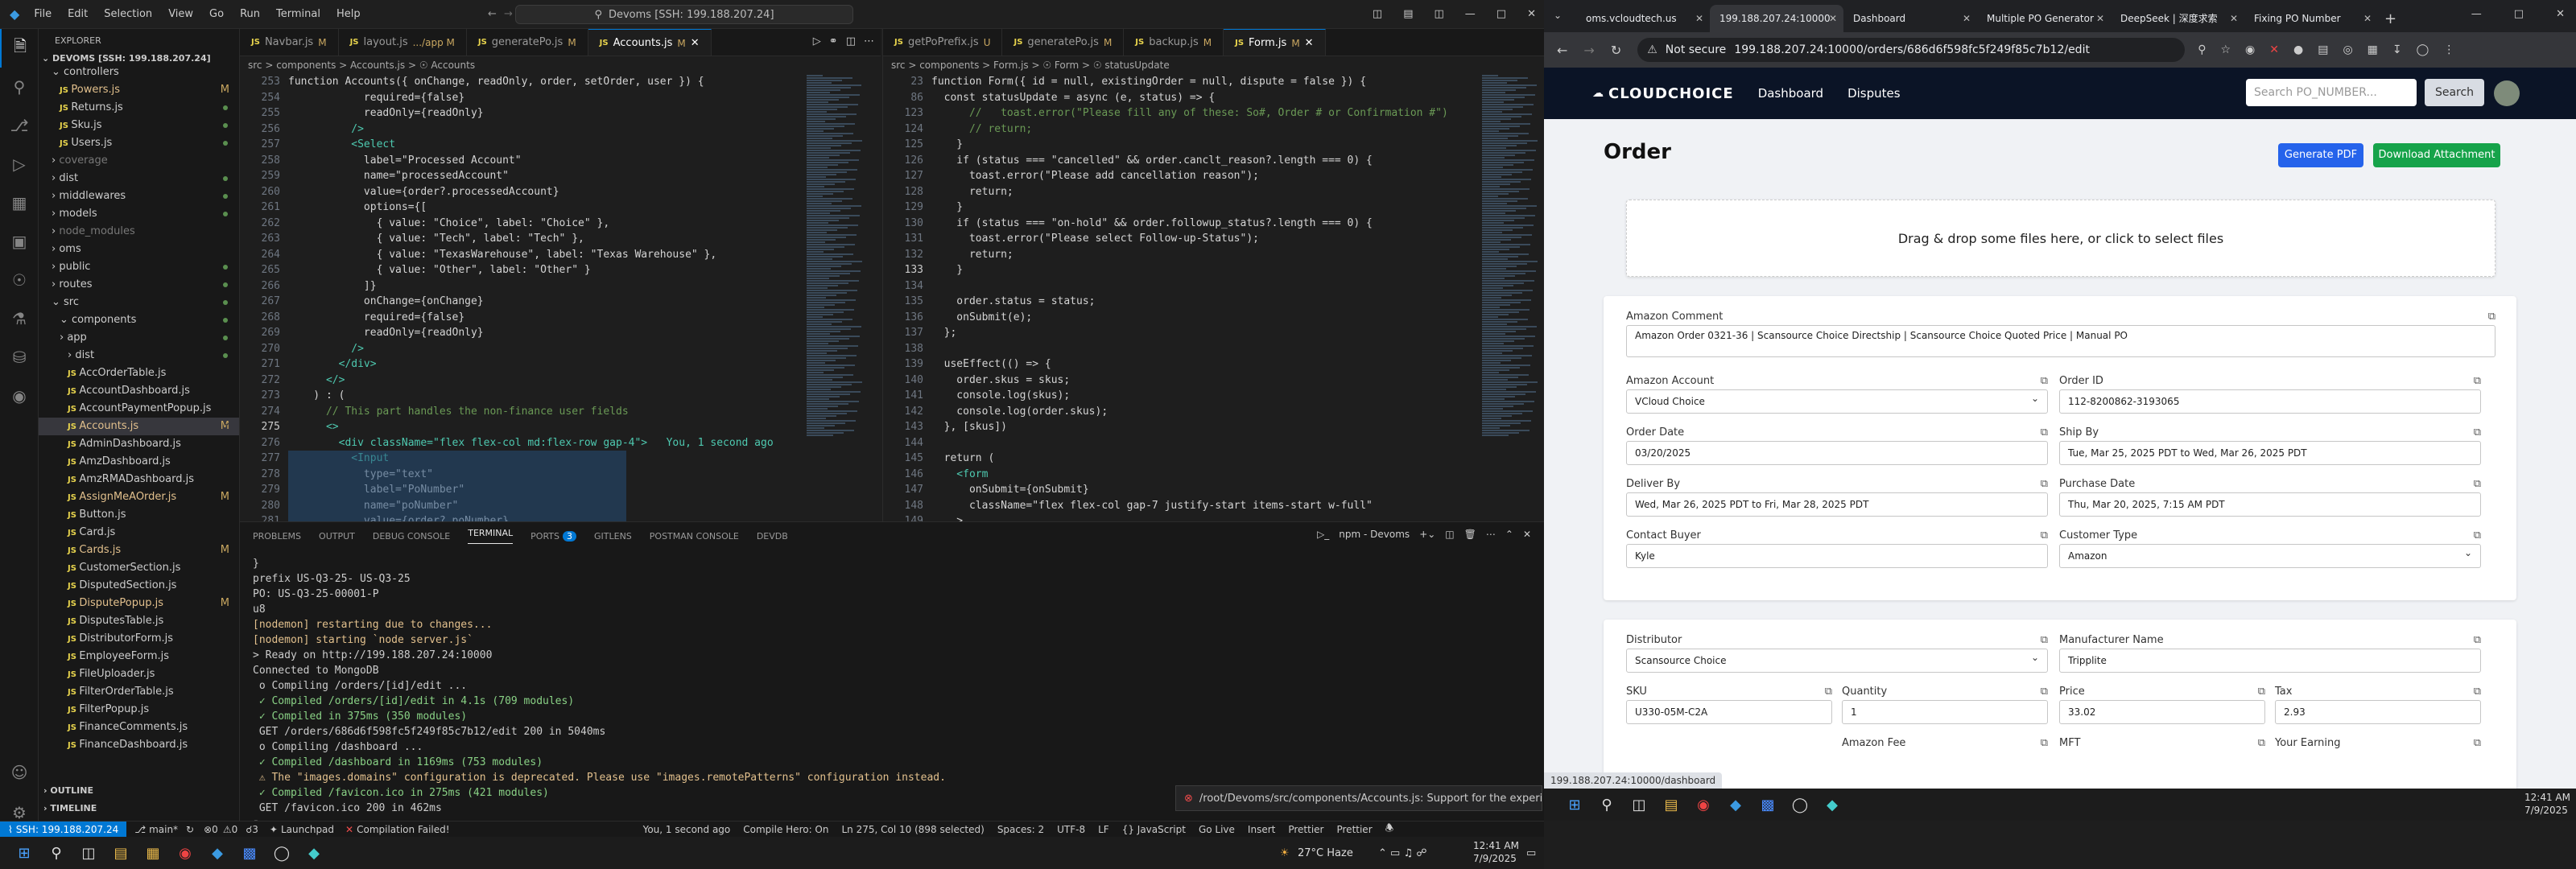  Describe the element at coordinates (2311, 18) in the screenshot. I see `browser-tab: Fixing PO Number ✕` at that location.